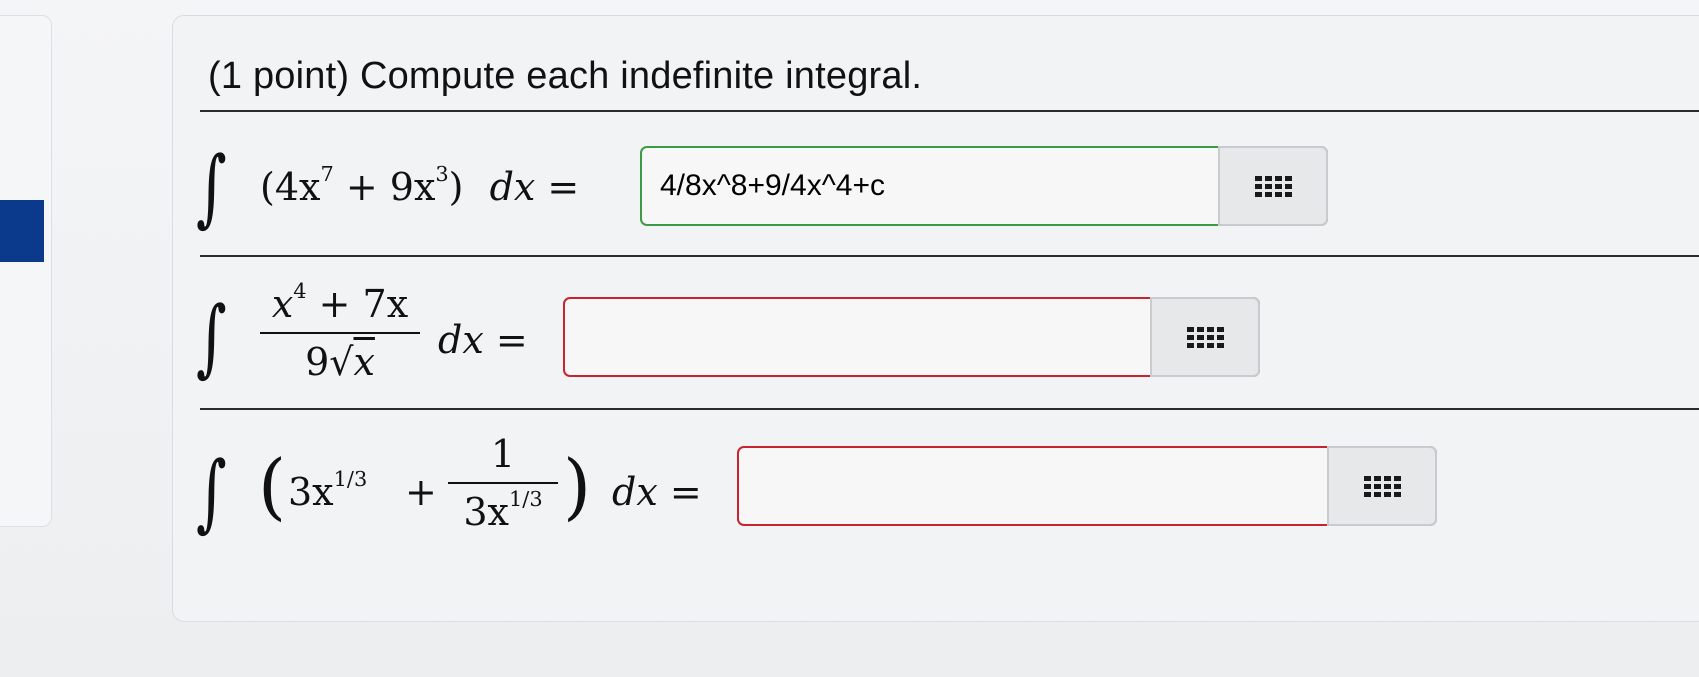  What do you see at coordinates (297, 187) in the screenshot?
I see `term-1: 4x` at bounding box center [297, 187].